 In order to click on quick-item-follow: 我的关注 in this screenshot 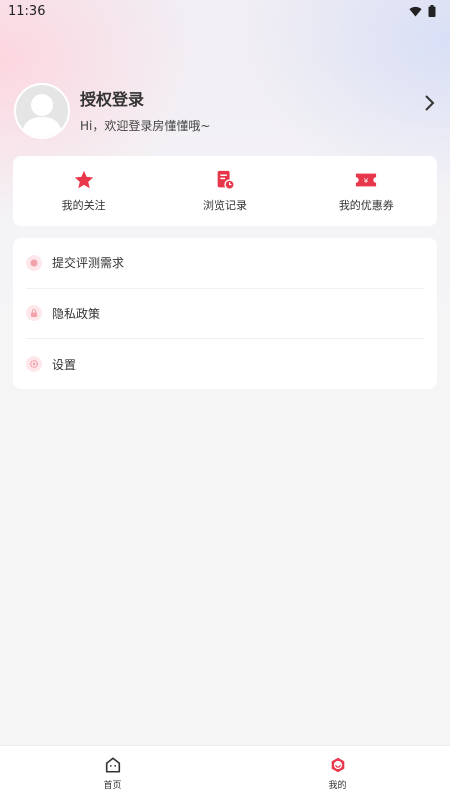, I will do `click(83, 191)`.